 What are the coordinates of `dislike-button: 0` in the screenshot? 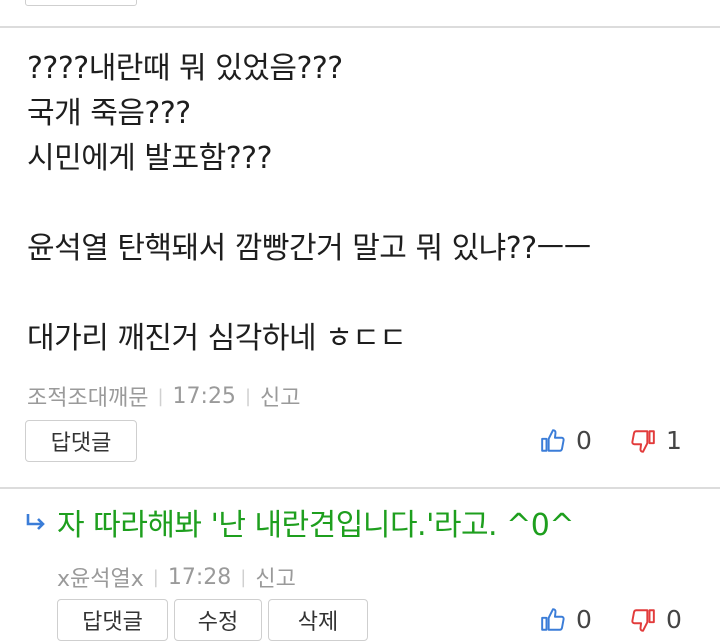 It's located at (656, 619).